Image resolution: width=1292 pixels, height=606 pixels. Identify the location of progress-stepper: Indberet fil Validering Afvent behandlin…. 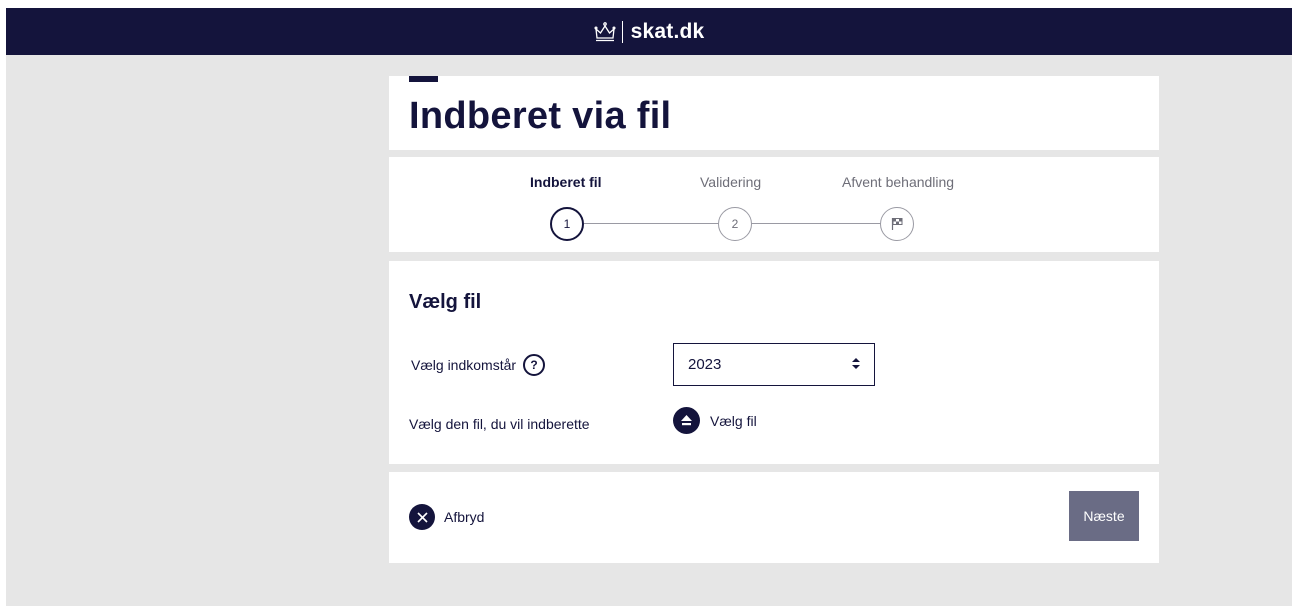
(774, 204).